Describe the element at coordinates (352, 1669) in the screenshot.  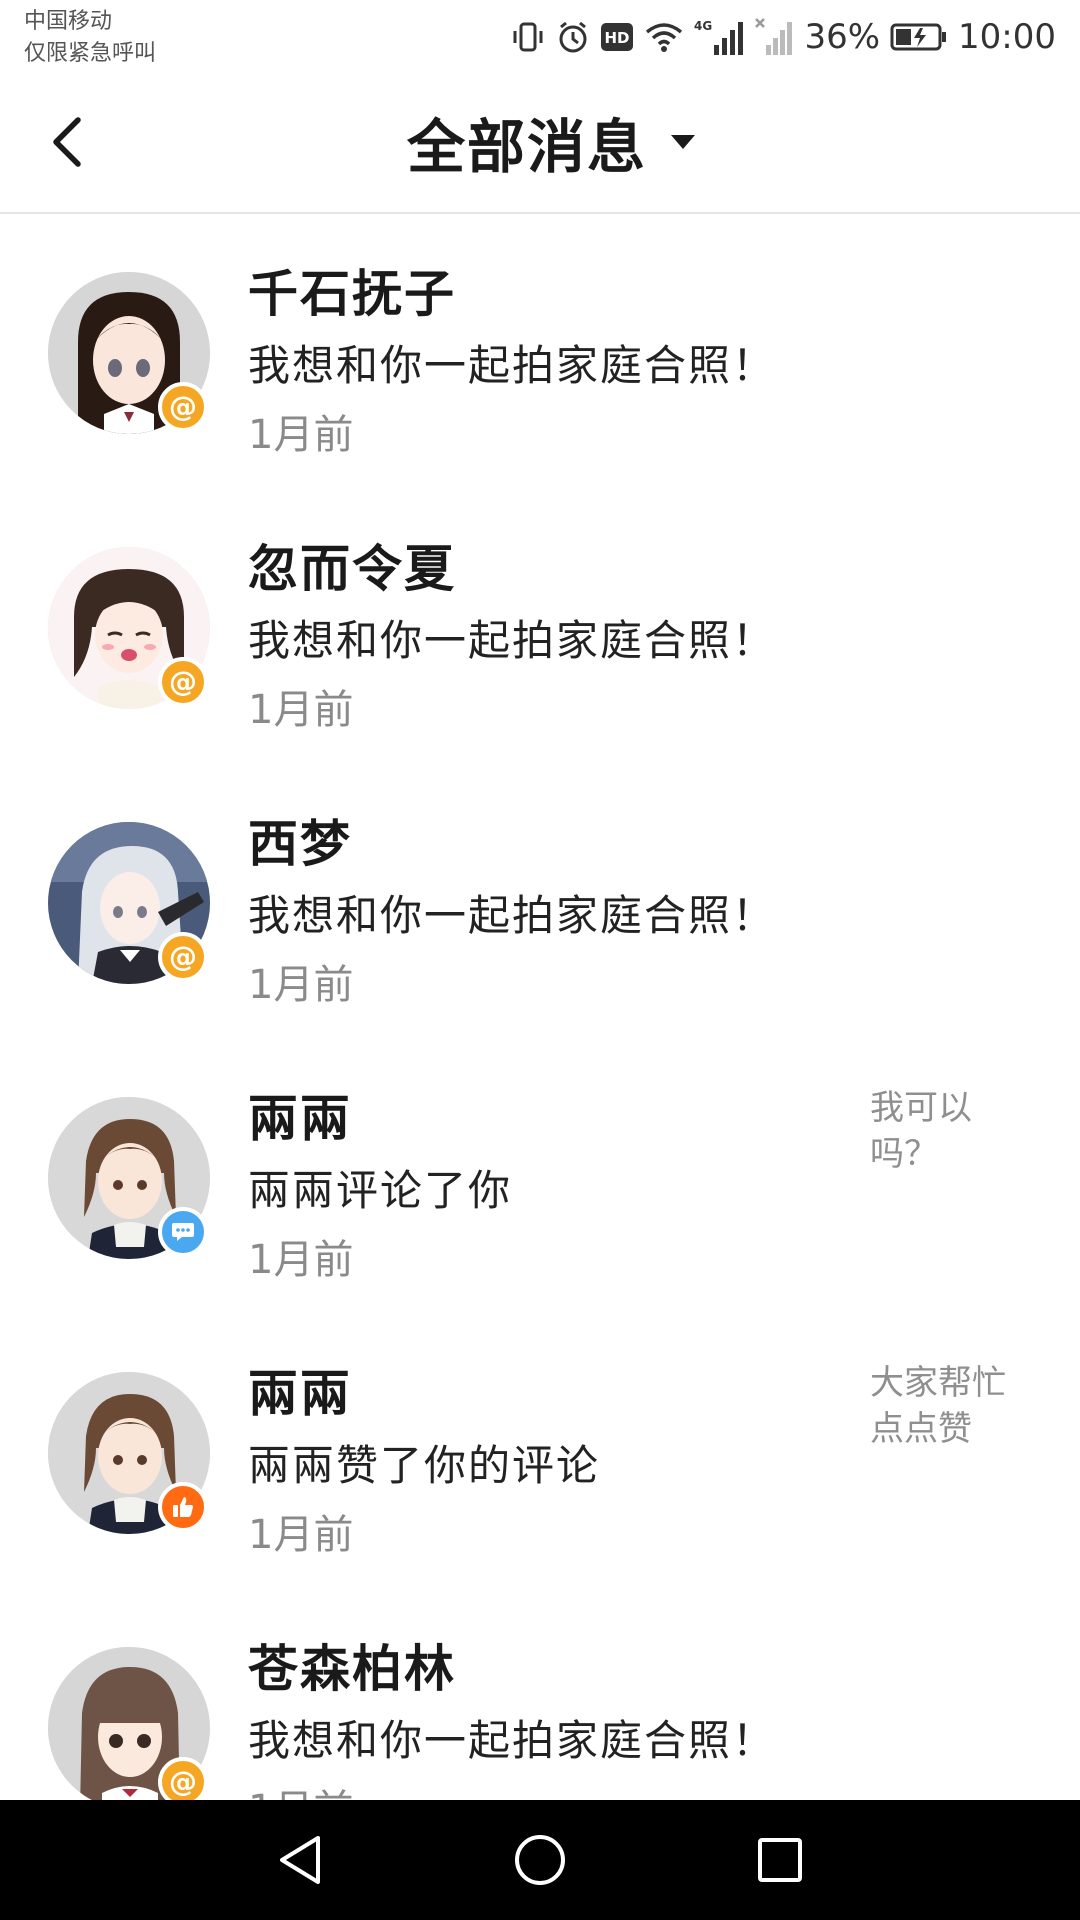
I see `sender-name: 苍森柏林` at that location.